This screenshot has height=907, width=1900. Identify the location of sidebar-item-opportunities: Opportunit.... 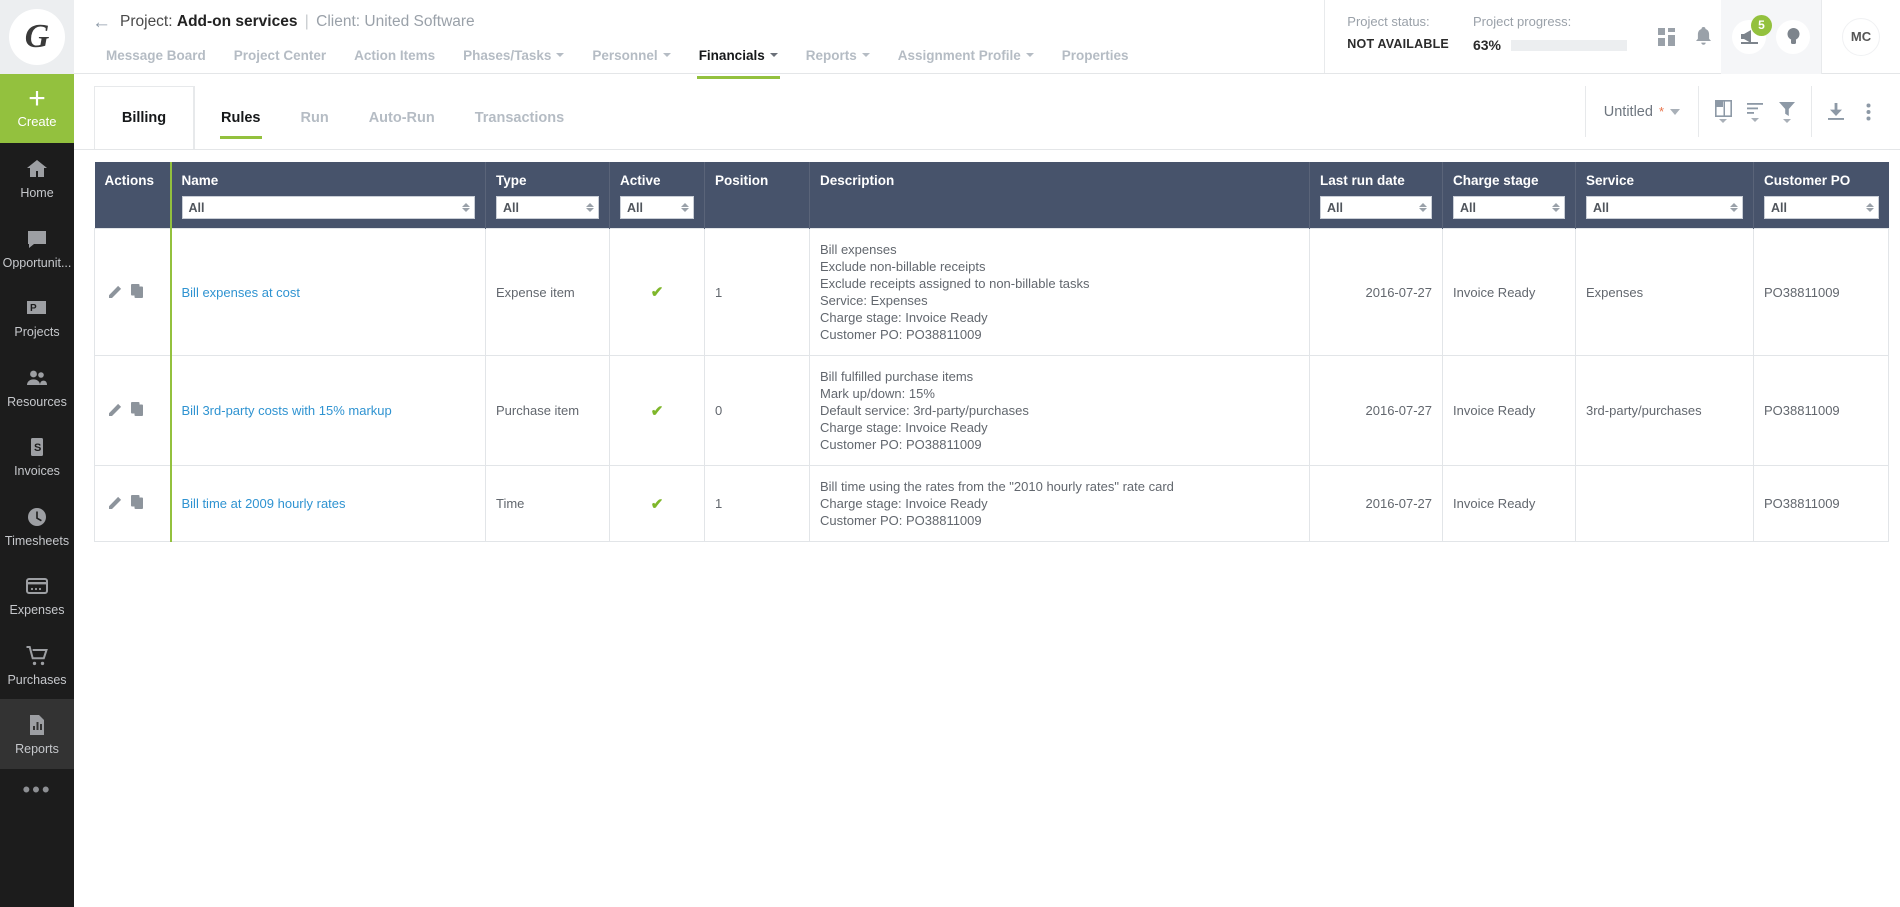
(37, 248).